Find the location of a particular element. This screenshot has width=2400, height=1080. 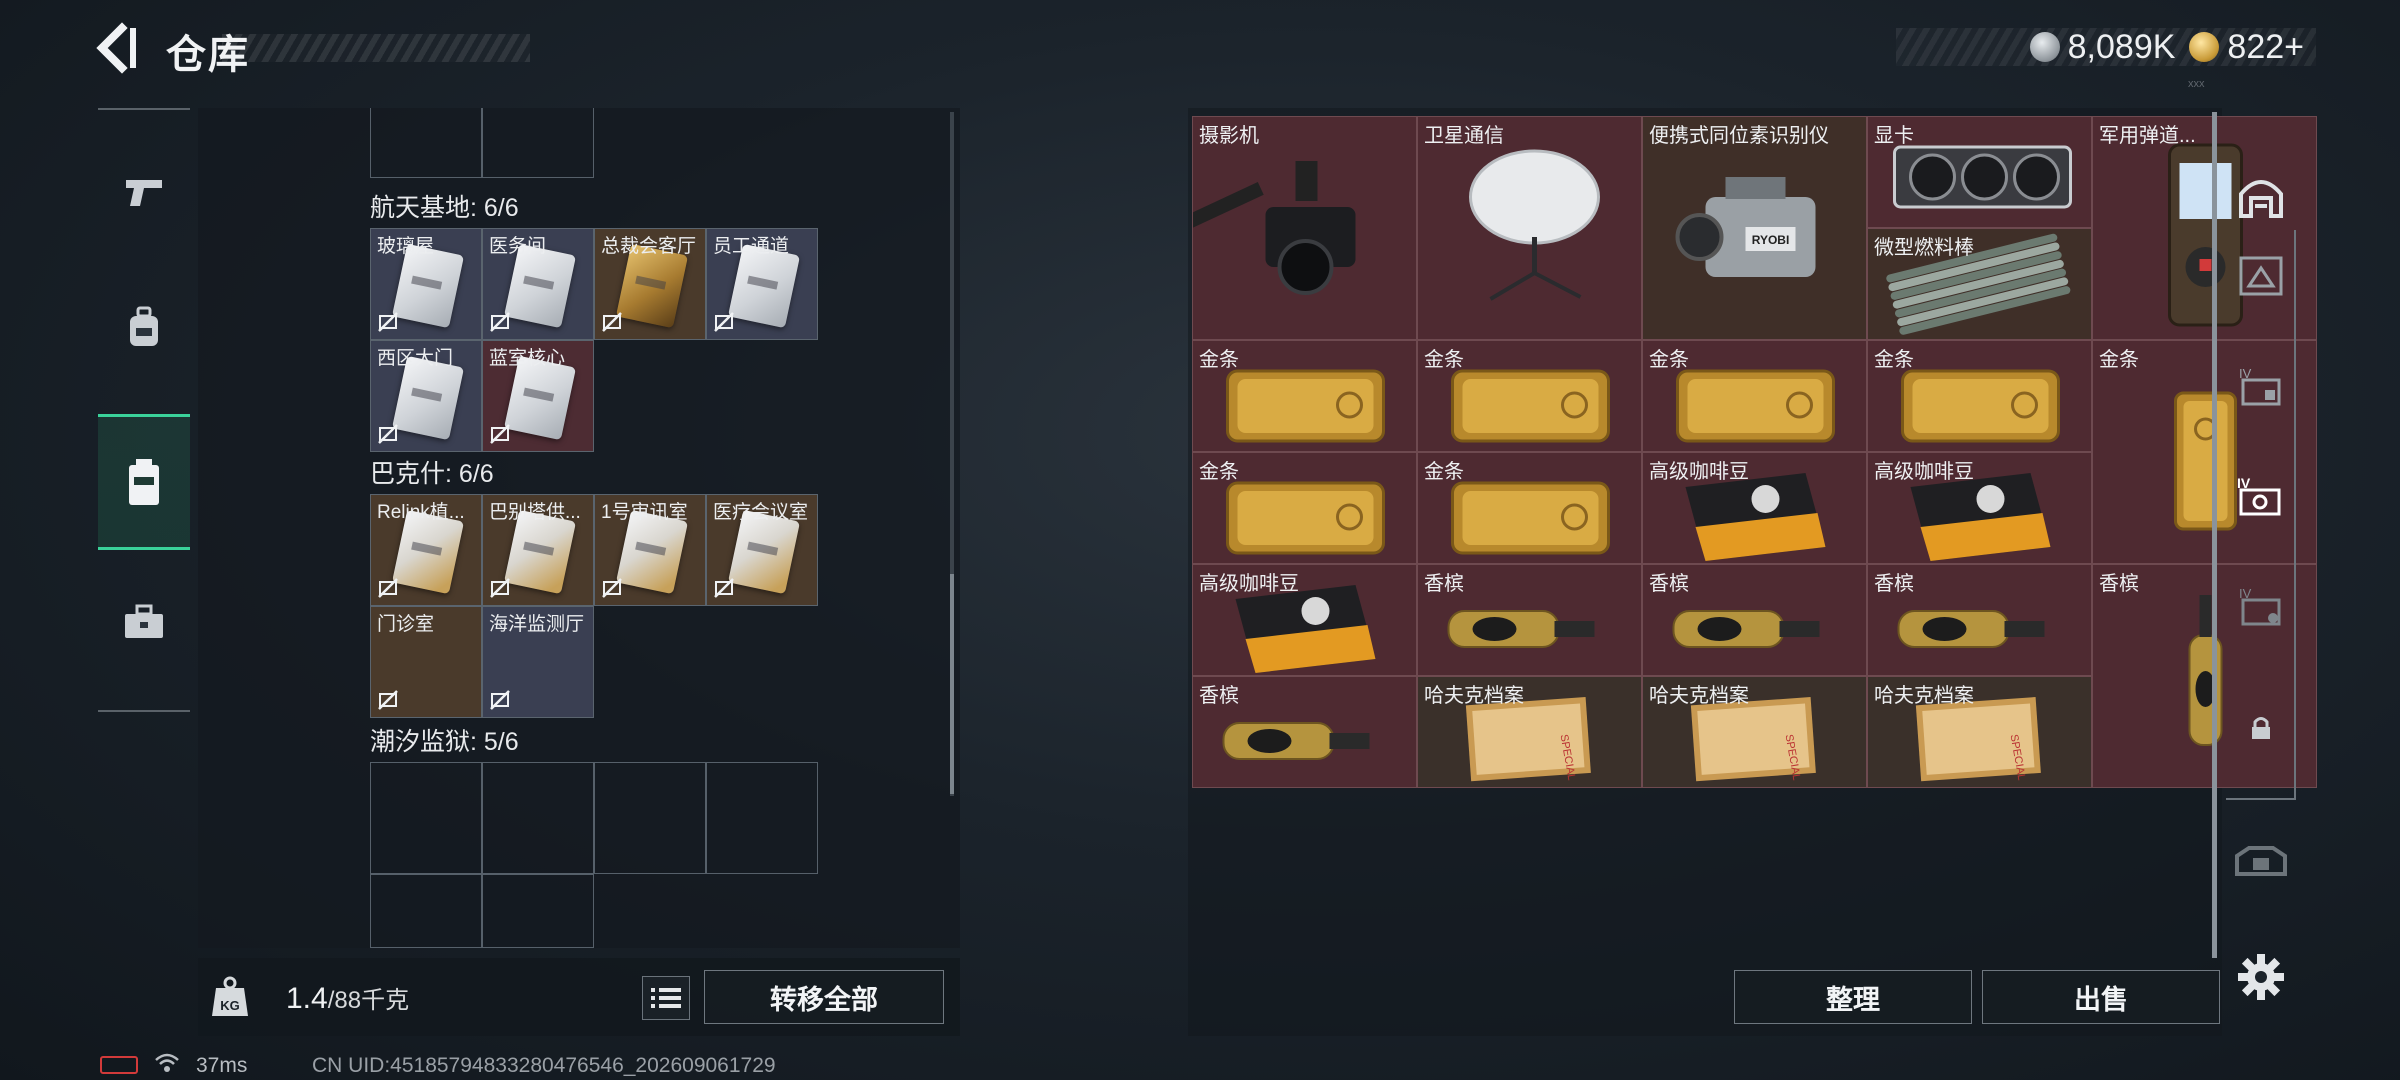

sell-button: 出售 is located at coordinates (2101, 997).